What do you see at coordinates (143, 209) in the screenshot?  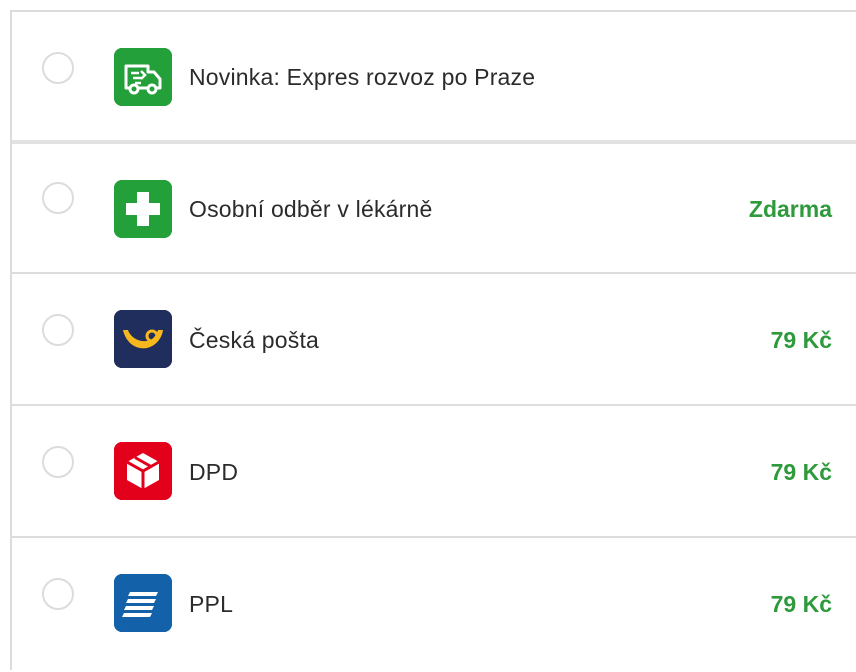 I see `pharmacy-cross-icon` at bounding box center [143, 209].